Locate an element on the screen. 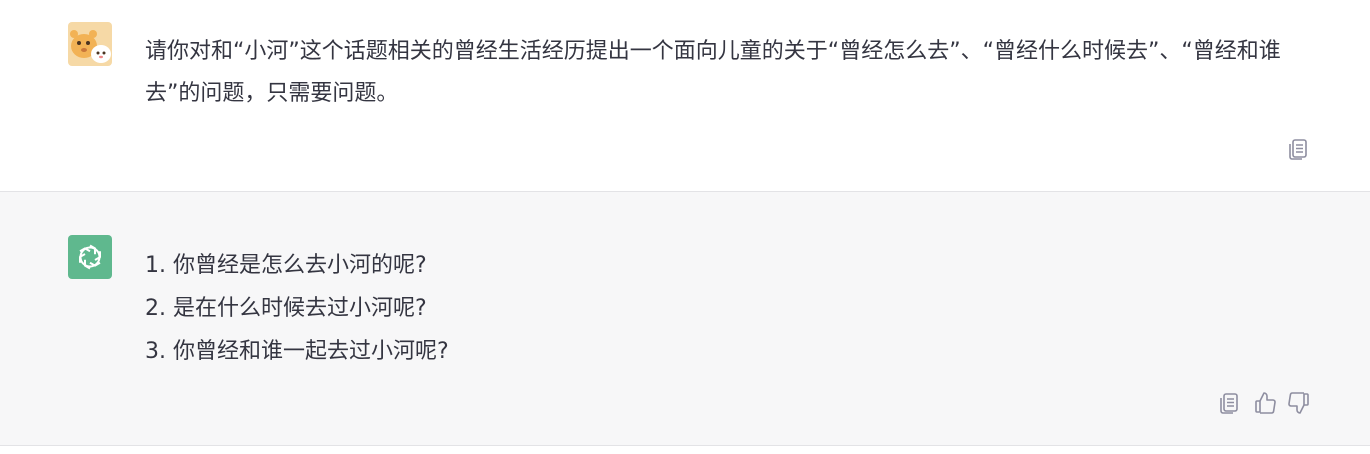 This screenshot has width=1370, height=454. thumbs-down-icon is located at coordinates (1299, 403).